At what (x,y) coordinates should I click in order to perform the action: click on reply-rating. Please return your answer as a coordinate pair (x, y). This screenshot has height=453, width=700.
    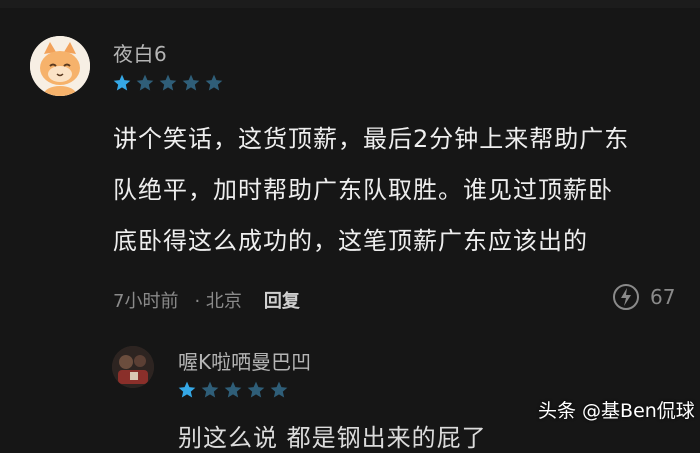
    Looking at the image, I should click on (233, 390).